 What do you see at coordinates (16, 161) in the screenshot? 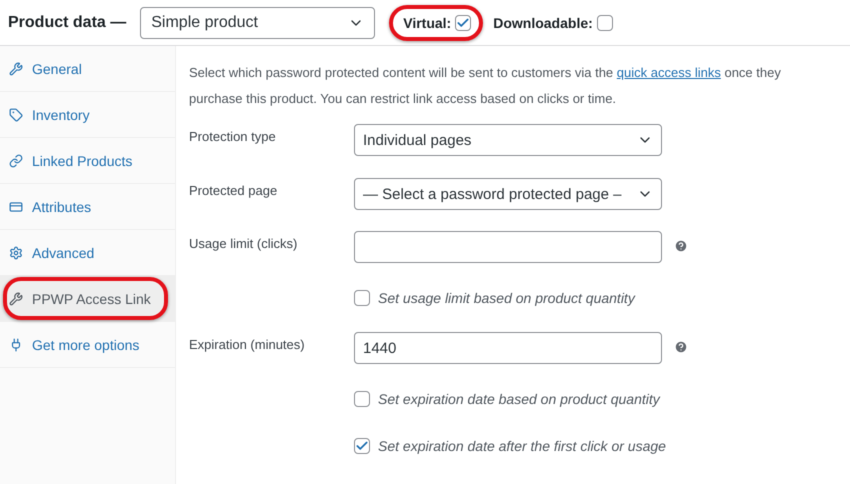
I see `link-icon` at bounding box center [16, 161].